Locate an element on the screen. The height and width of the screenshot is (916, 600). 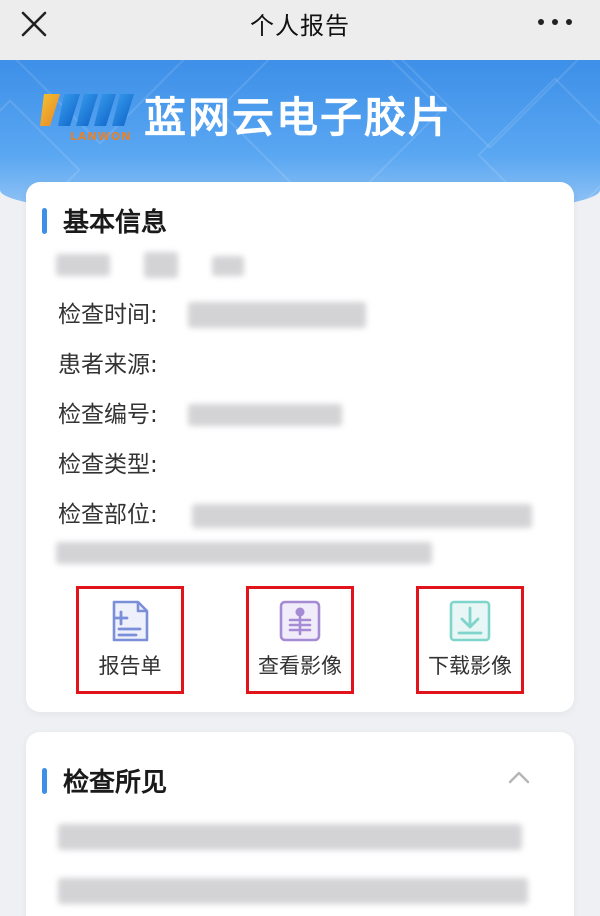
download-icon is located at coordinates (470, 621).